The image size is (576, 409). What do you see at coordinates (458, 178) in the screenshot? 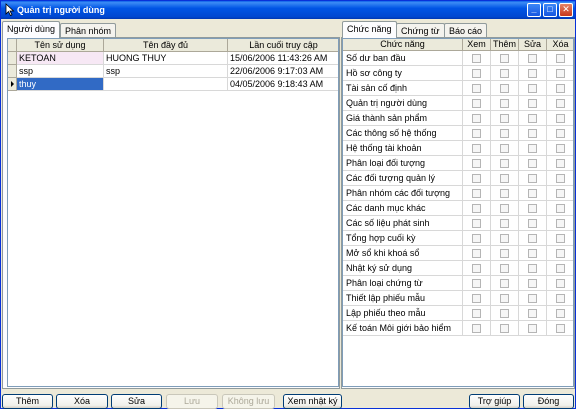
I see `function-row: Các đối tượng quản lý` at bounding box center [458, 178].